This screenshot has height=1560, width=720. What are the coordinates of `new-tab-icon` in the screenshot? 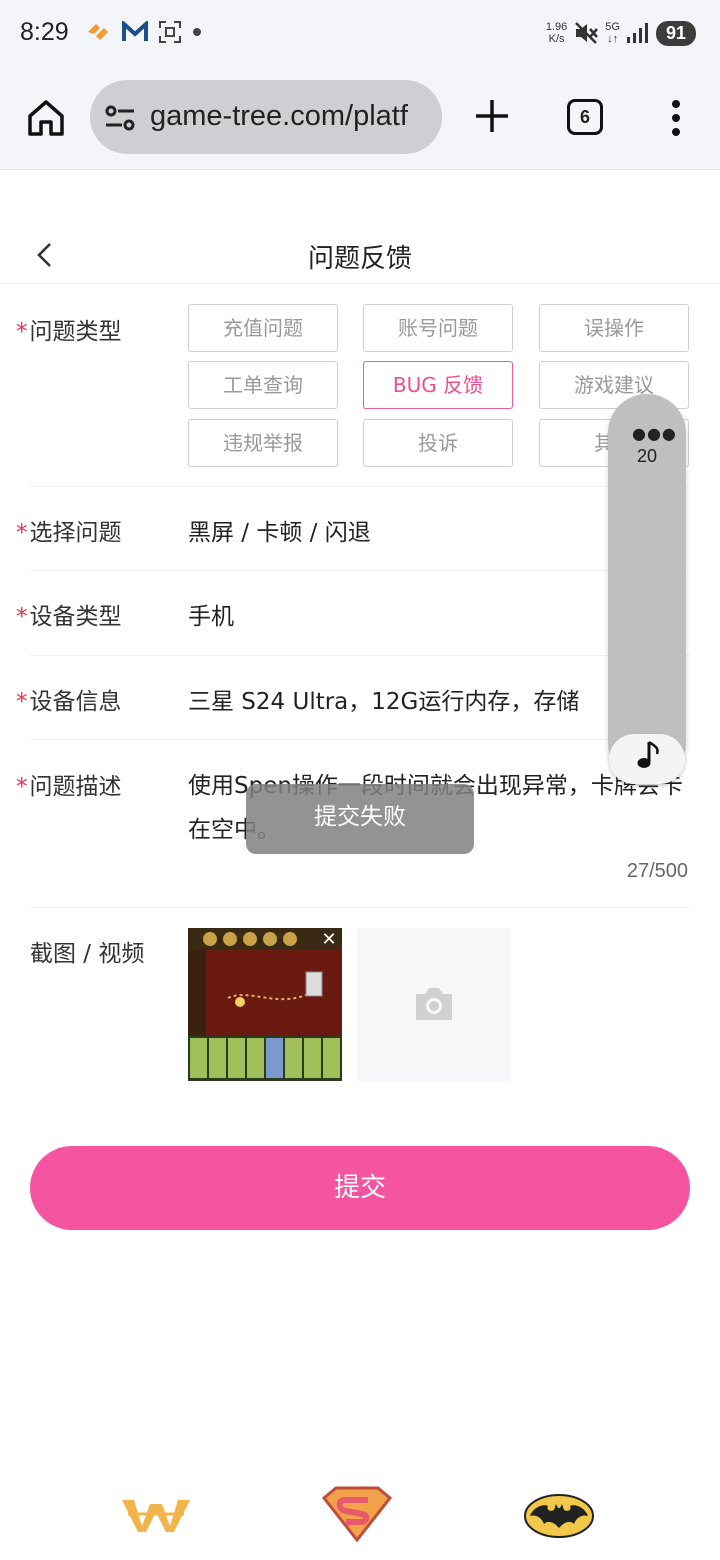 It's located at (492, 116).